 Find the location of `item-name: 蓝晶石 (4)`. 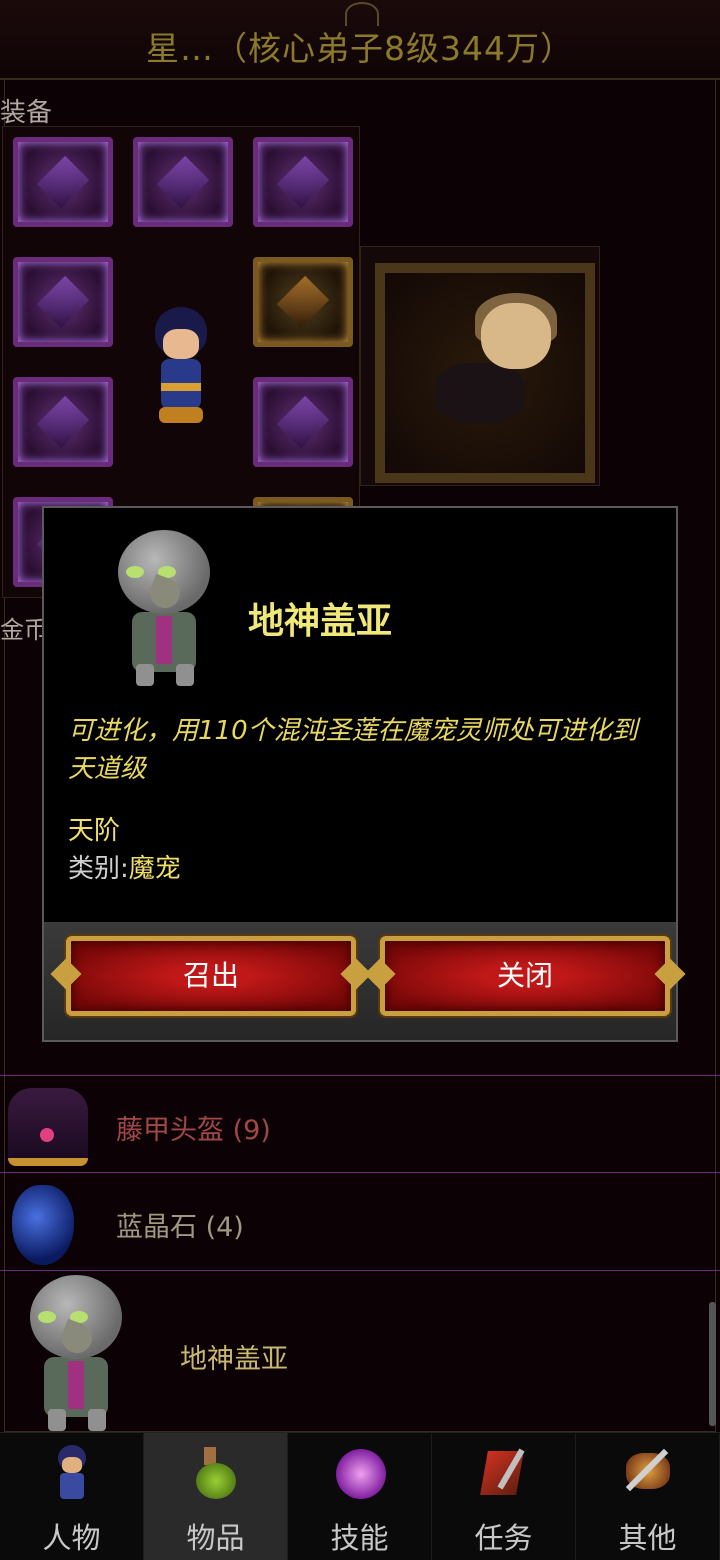

item-name: 蓝晶石 (4) is located at coordinates (180, 1227).